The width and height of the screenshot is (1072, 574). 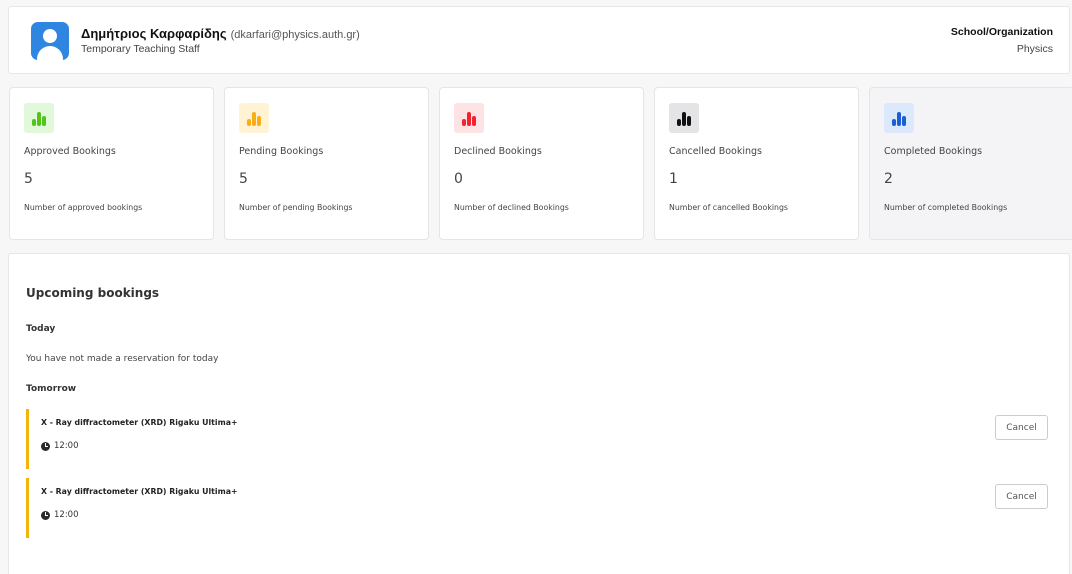 What do you see at coordinates (154, 33) in the screenshot?
I see `user-name-text: Δημήτριος Καρφαρίδης` at bounding box center [154, 33].